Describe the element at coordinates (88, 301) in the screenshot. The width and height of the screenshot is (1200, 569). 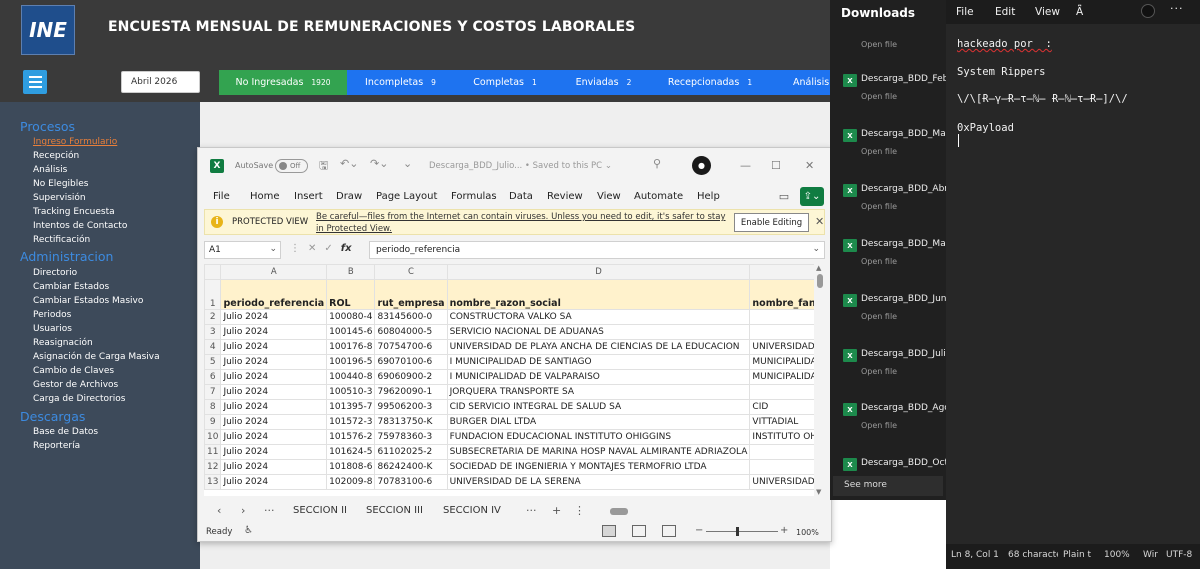
I see `sidebar-item-cambiar-estados-masivo: Cambiar Estados Masivo` at that location.